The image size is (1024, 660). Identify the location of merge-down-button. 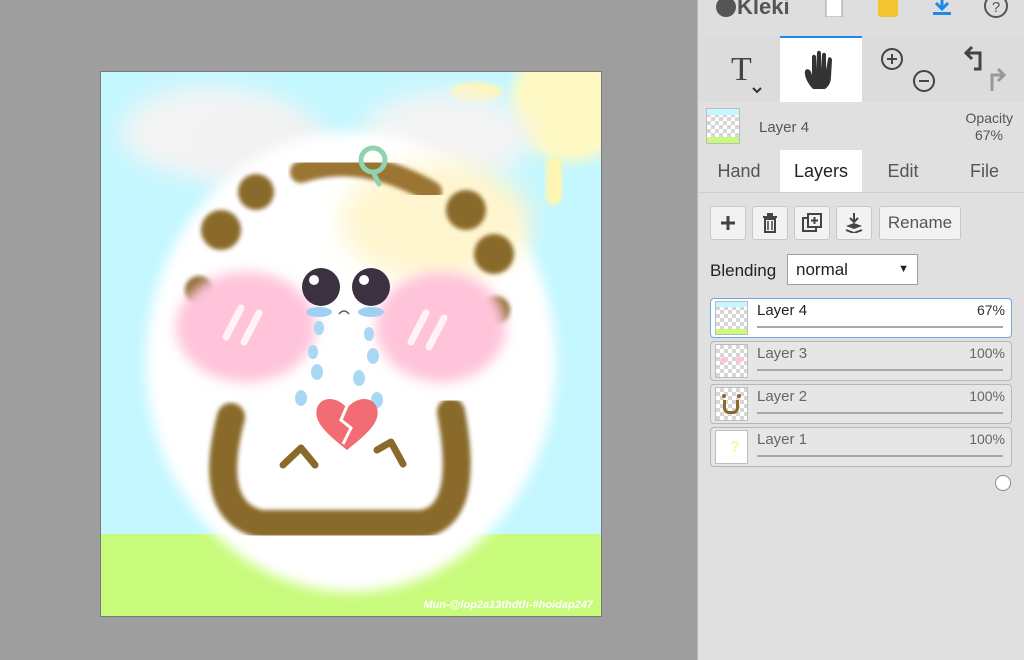
(854, 223).